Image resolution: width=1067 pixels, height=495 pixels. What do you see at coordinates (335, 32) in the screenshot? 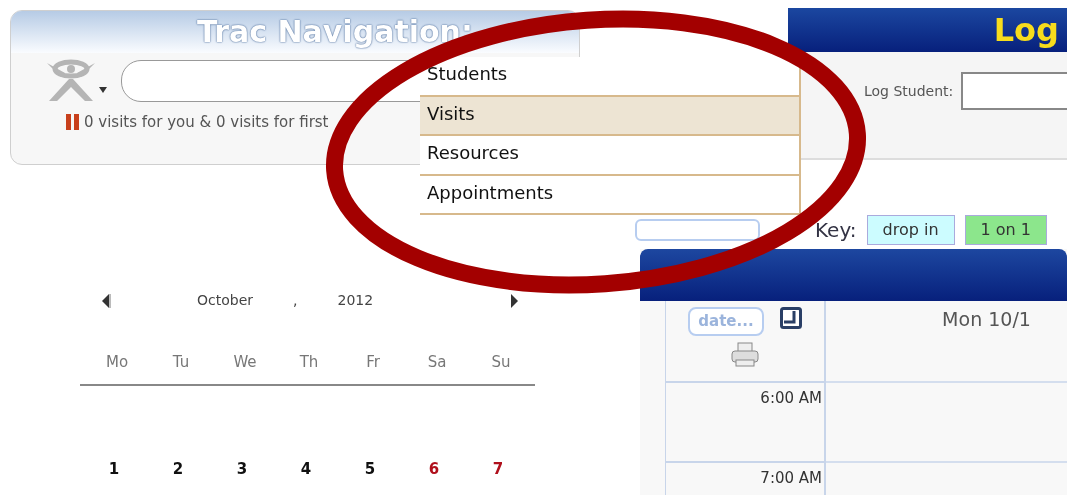
I see `panel-title: Trac Navigation:` at bounding box center [335, 32].